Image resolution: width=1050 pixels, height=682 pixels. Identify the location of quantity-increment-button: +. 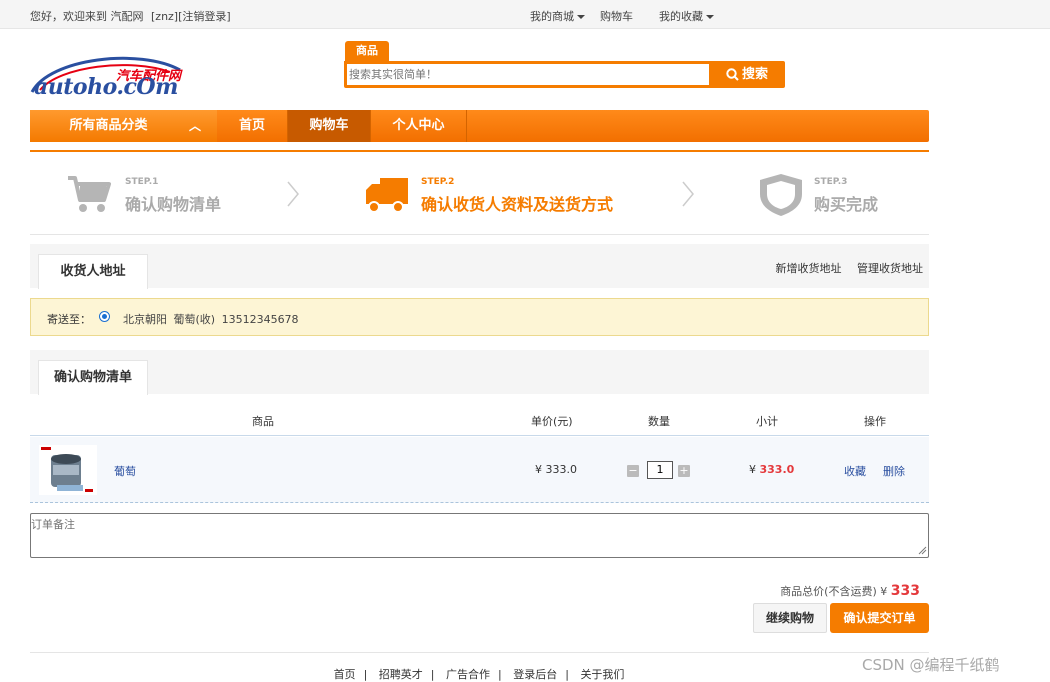
(684, 471).